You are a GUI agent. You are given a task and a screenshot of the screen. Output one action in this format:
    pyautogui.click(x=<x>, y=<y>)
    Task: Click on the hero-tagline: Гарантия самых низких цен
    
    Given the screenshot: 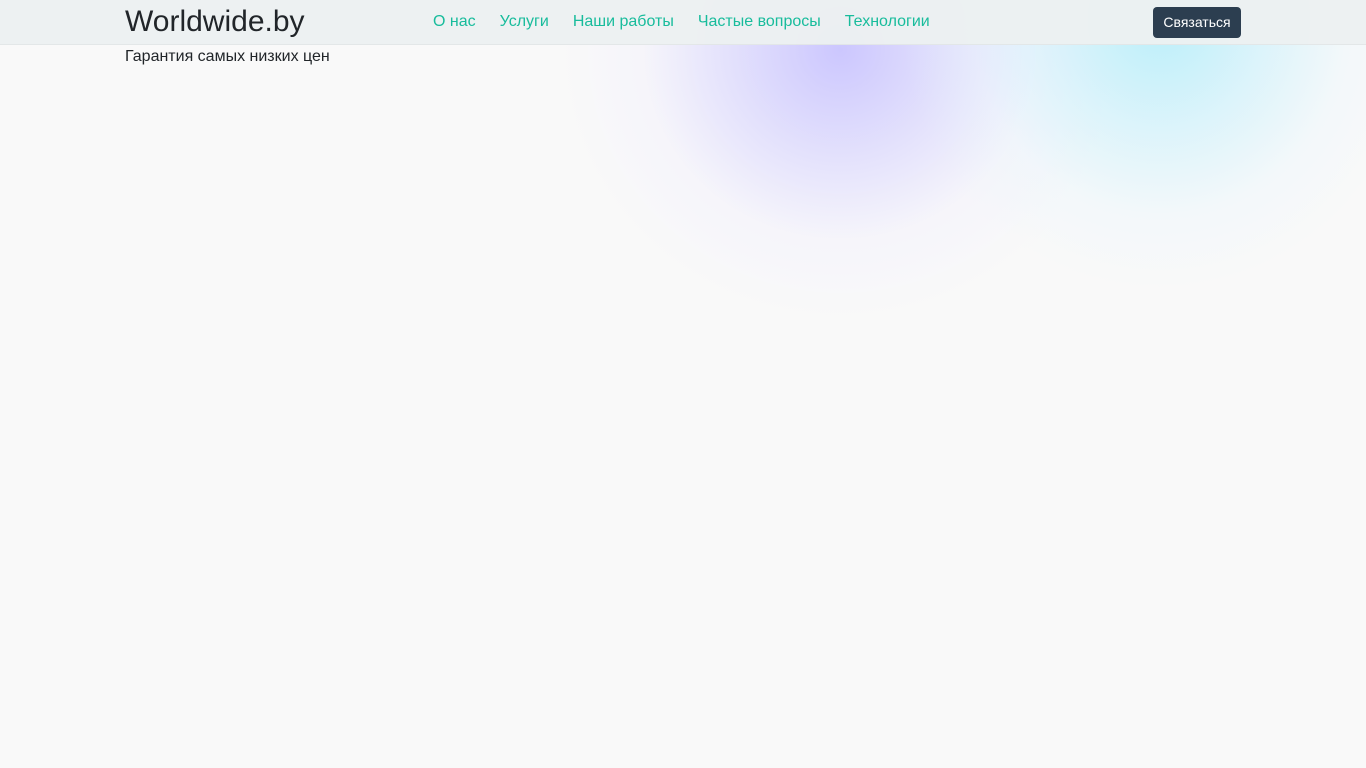 What is the action you would take?
    pyautogui.click(x=227, y=56)
    